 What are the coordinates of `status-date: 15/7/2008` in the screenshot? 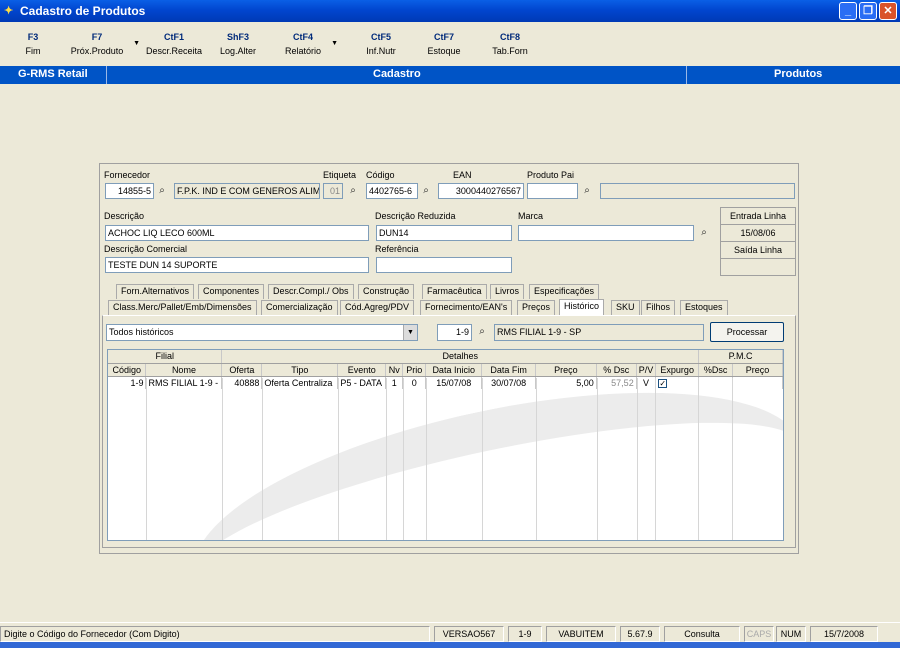 It's located at (844, 634).